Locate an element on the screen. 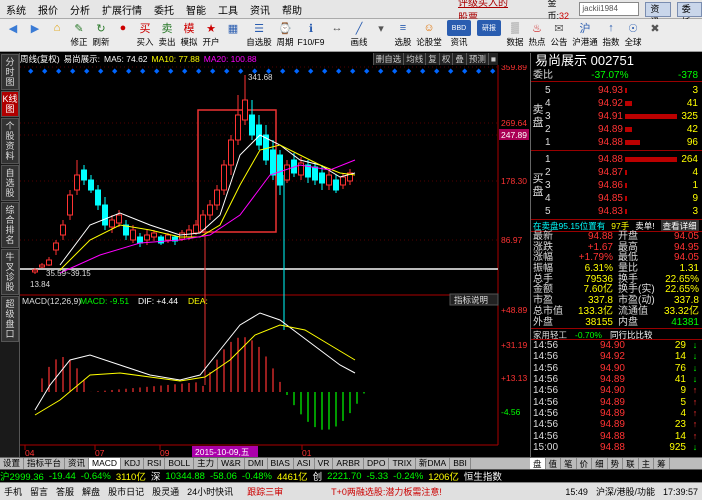  indicator-tab: 新DMA is located at coordinates (433, 463).